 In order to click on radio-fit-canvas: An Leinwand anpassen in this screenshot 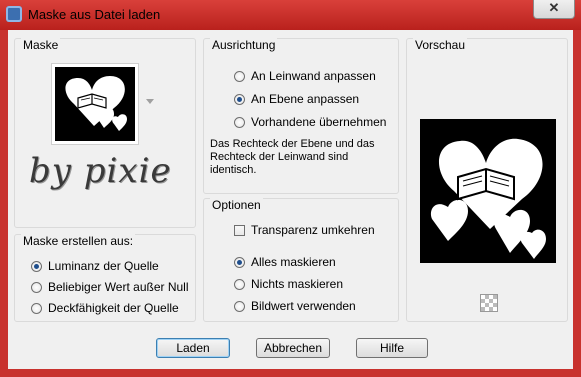, I will do `click(305, 76)`.